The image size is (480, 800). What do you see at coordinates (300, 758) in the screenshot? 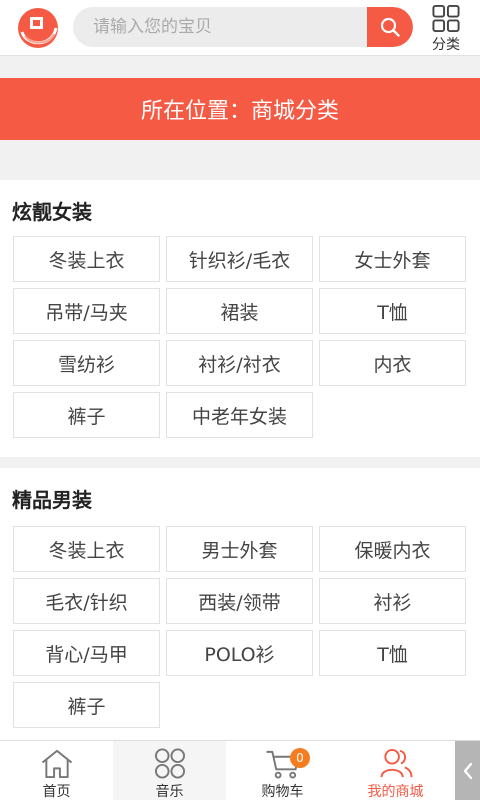
I see `cart-count-badge: 0` at bounding box center [300, 758].